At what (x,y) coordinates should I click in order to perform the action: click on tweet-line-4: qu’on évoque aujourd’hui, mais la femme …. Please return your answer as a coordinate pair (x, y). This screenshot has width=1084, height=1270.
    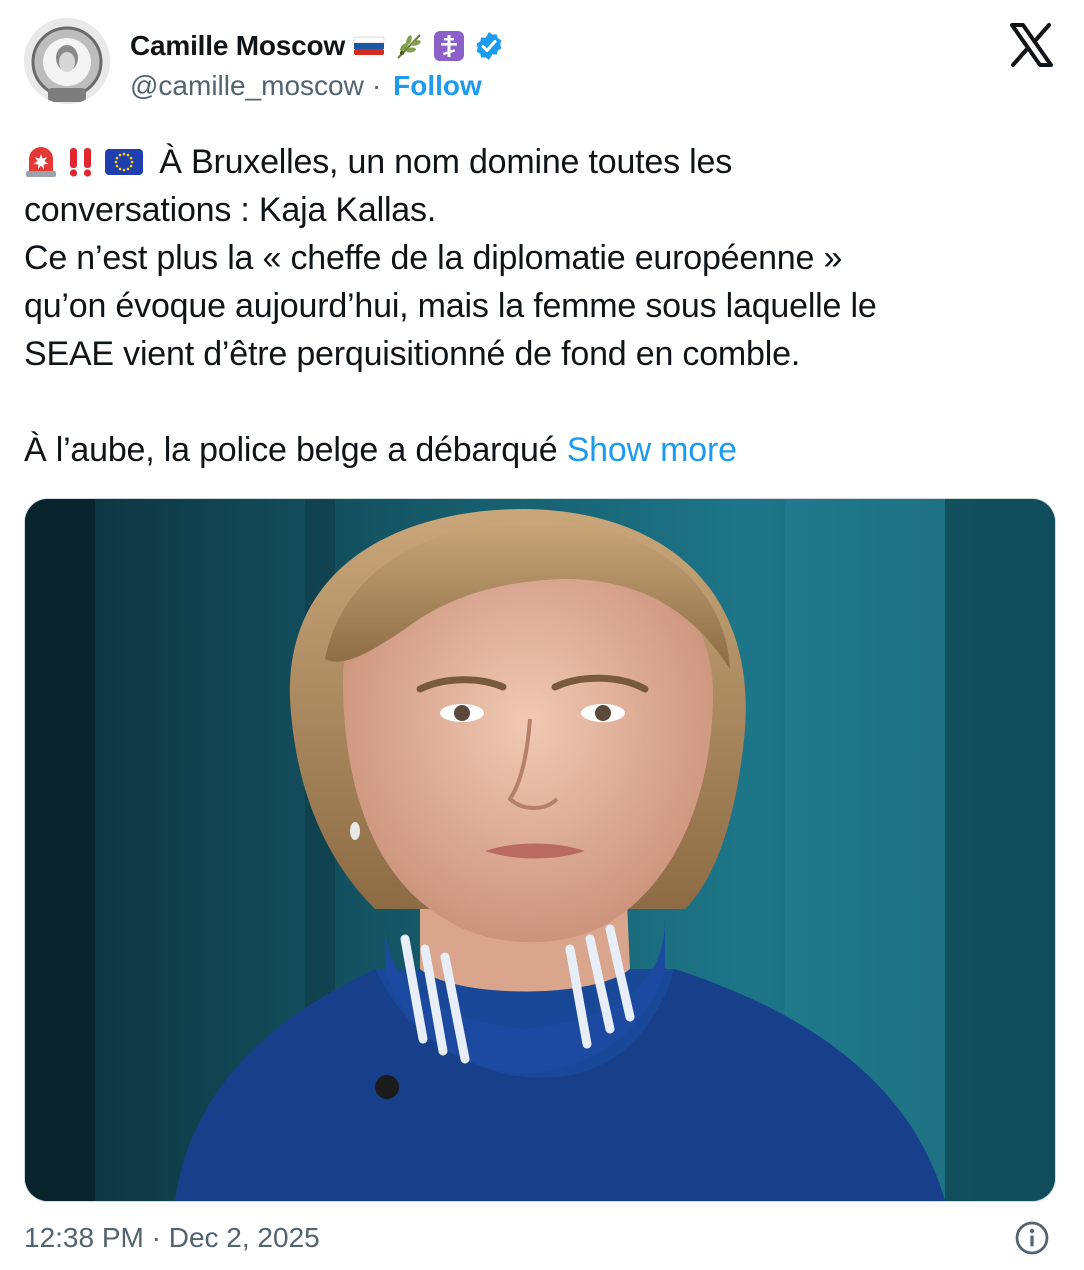
    Looking at the image, I should click on (450, 306).